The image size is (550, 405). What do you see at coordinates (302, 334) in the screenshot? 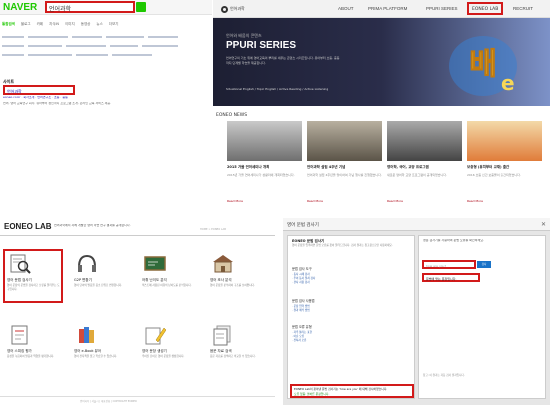
I see `info-section: 문법 오류 유형 · 자주 틀리는 표현 · 어순 오류 · 전치사 오류` at bounding box center [302, 334].